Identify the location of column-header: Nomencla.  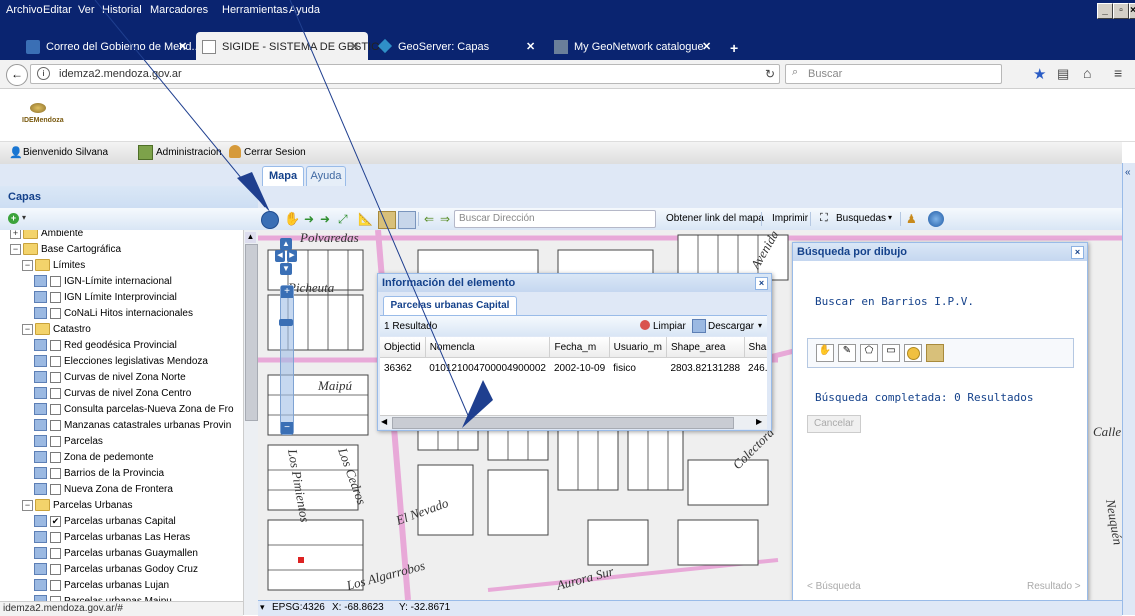
(488, 347).